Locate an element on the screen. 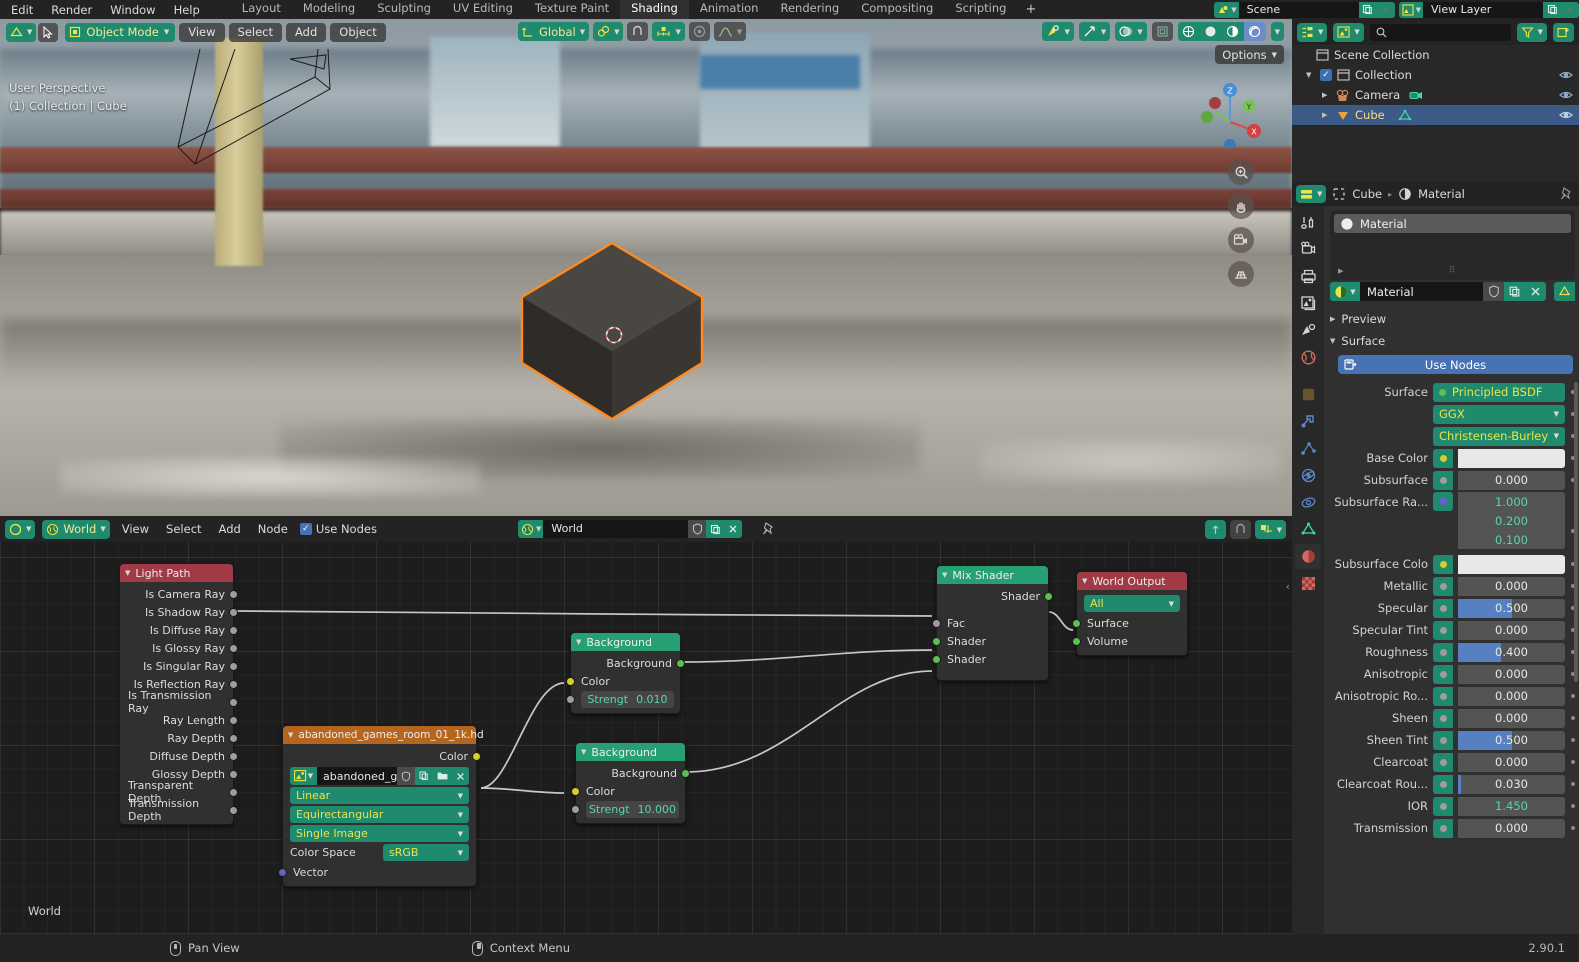 The width and height of the screenshot is (1579, 962). scene-selector: ▼ Scene is located at coordinates (1304, 9).